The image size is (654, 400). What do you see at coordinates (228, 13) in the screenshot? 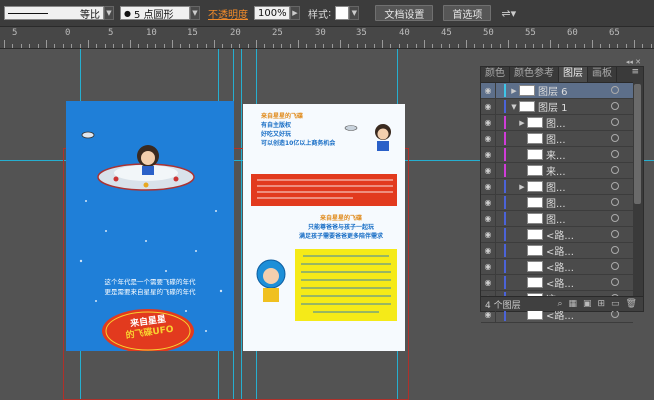
I see `opacity-label: 不透明度` at bounding box center [228, 13].